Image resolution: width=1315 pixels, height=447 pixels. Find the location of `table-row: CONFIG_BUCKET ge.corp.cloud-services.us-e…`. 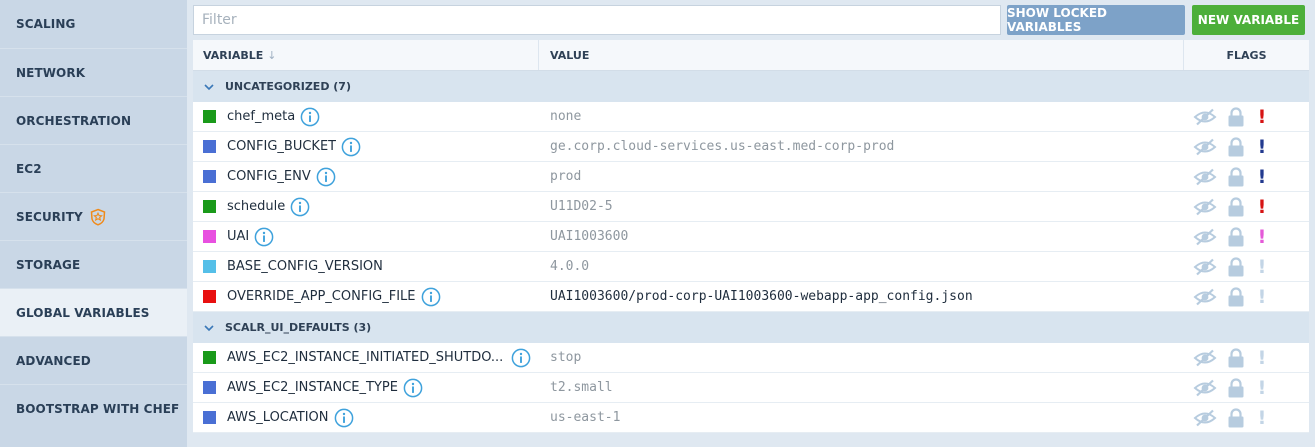

table-row: CONFIG_BUCKET ge.corp.cloud-services.us-e… is located at coordinates (751, 147).